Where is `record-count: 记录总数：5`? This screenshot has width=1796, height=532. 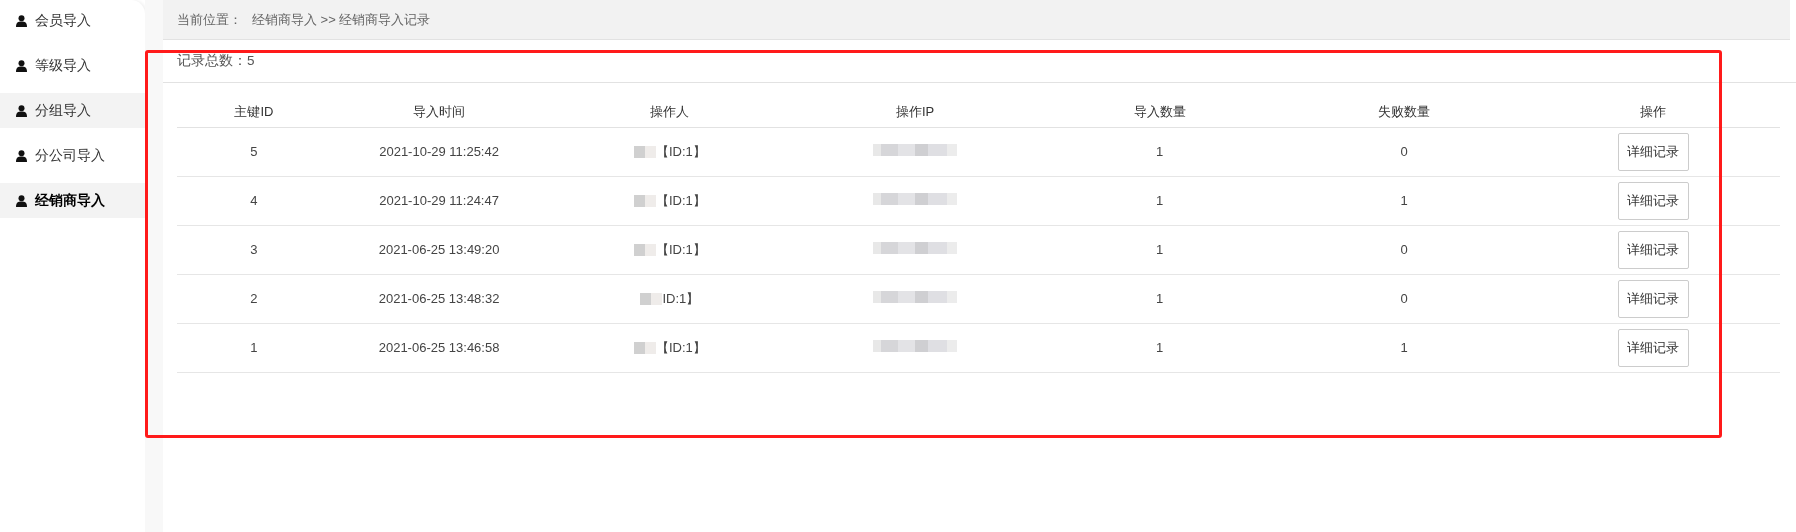 record-count: 记录总数：5 is located at coordinates (216, 60).